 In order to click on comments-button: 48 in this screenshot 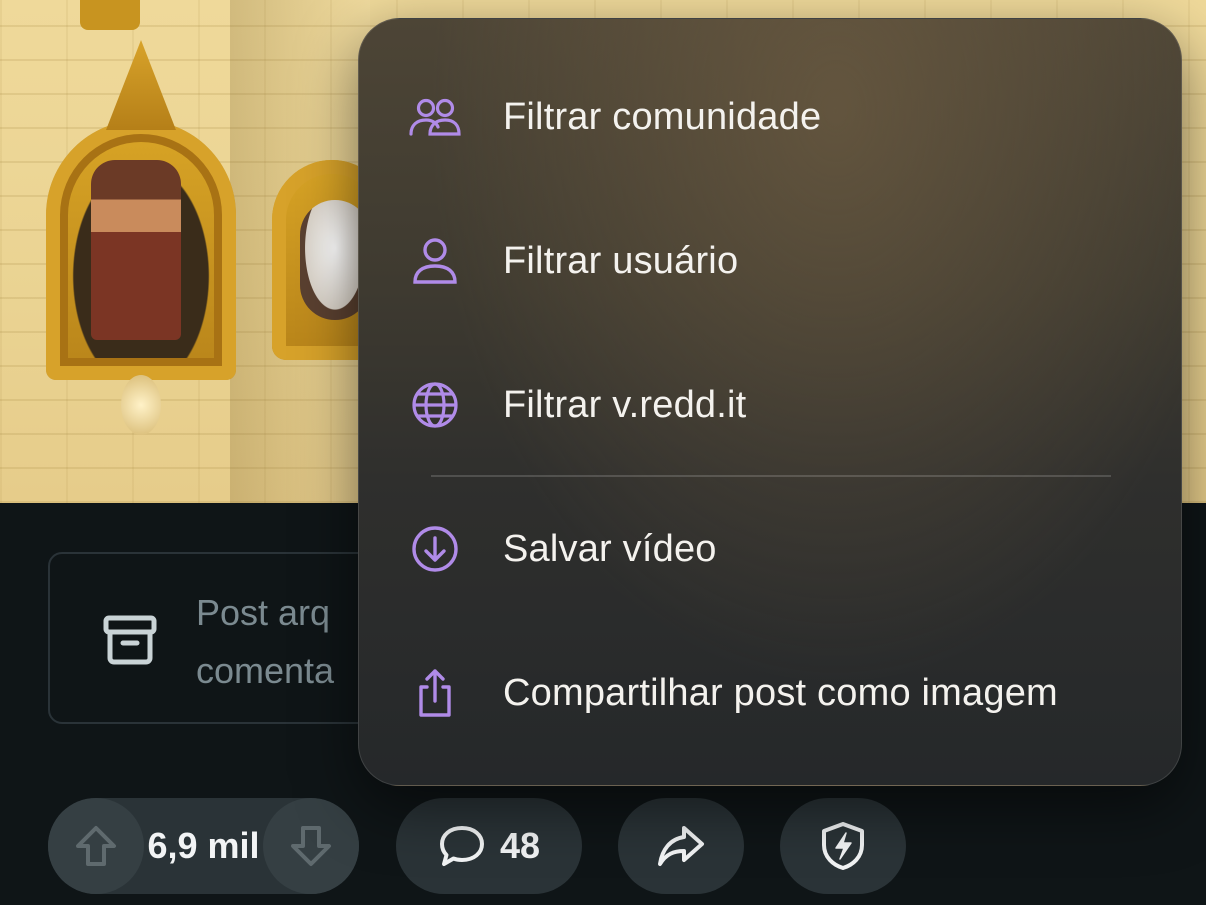, I will do `click(489, 846)`.